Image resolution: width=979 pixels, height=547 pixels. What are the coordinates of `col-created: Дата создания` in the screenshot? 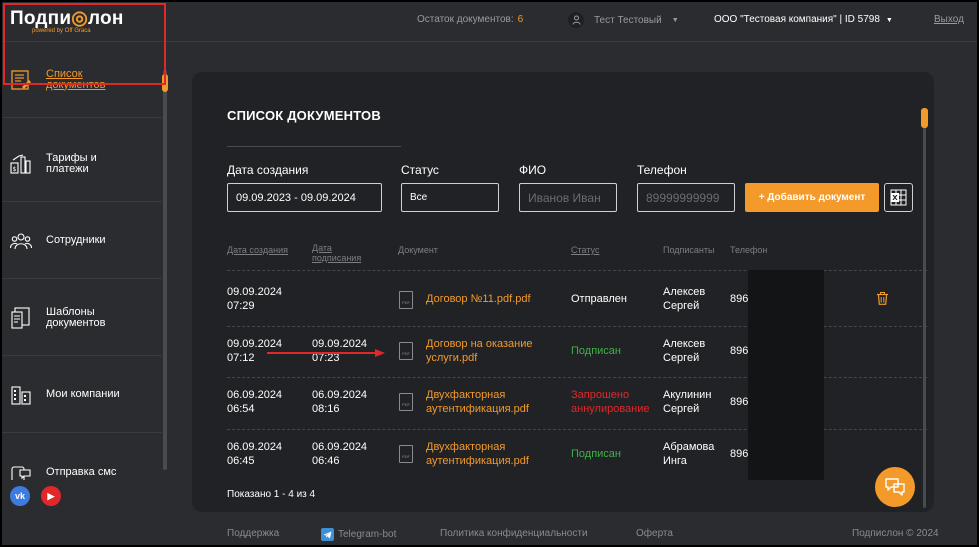 It's located at (257, 250).